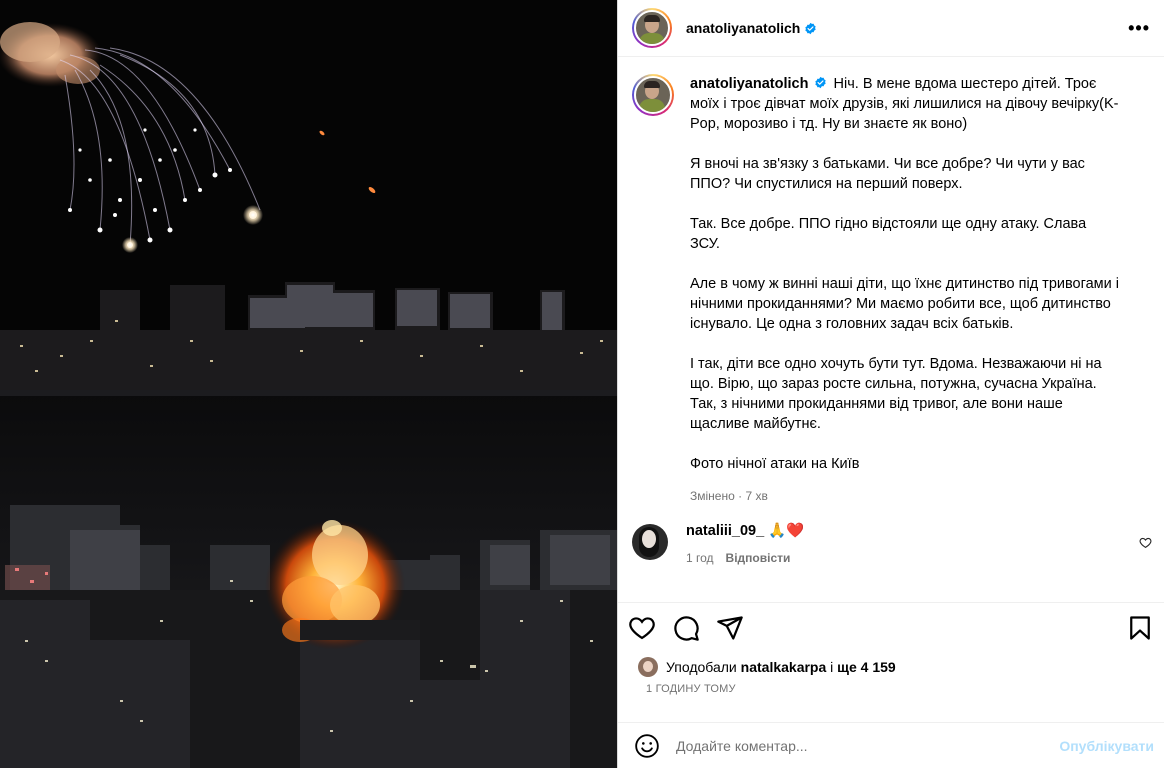  I want to click on bookmark-save-icon, so click(1140, 628).